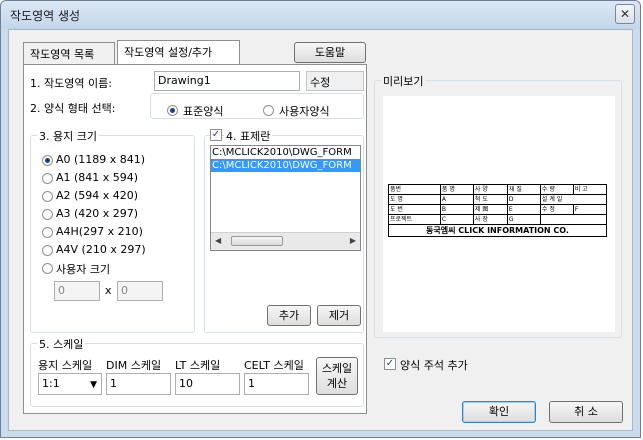  I want to click on dim-scale-label: DIM 스케일, so click(134, 365).